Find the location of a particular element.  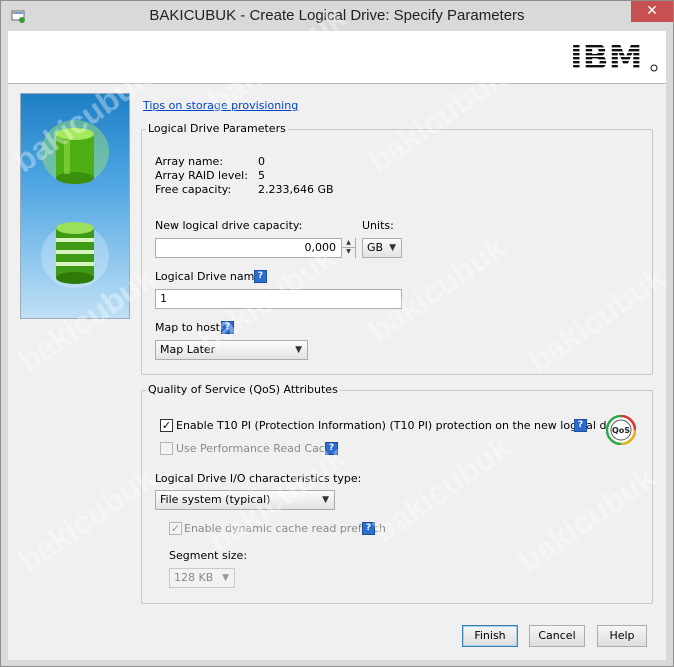

prefetch-help-icon: ? is located at coordinates (368, 528).